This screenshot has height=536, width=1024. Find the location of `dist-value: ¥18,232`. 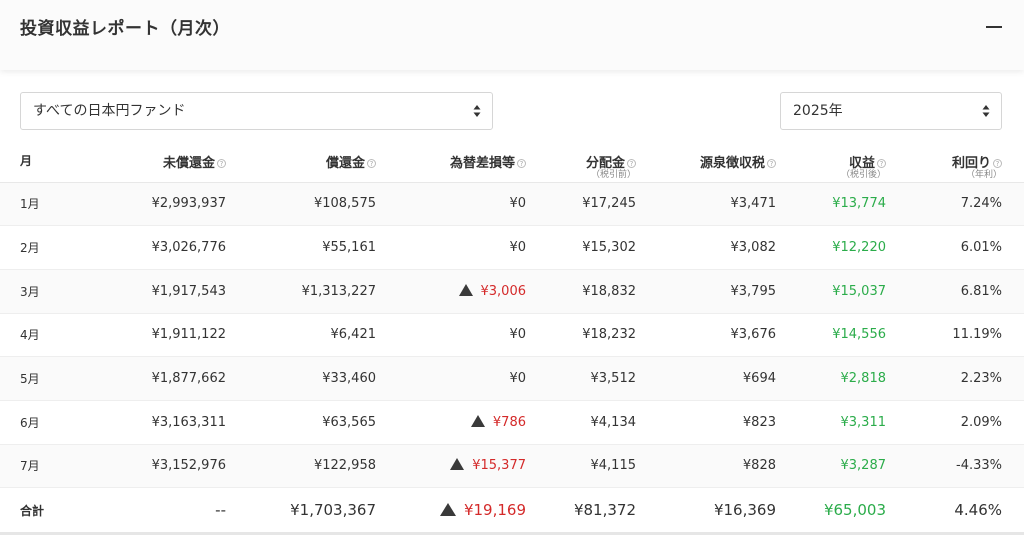

dist-value: ¥18,232 is located at coordinates (609, 335).